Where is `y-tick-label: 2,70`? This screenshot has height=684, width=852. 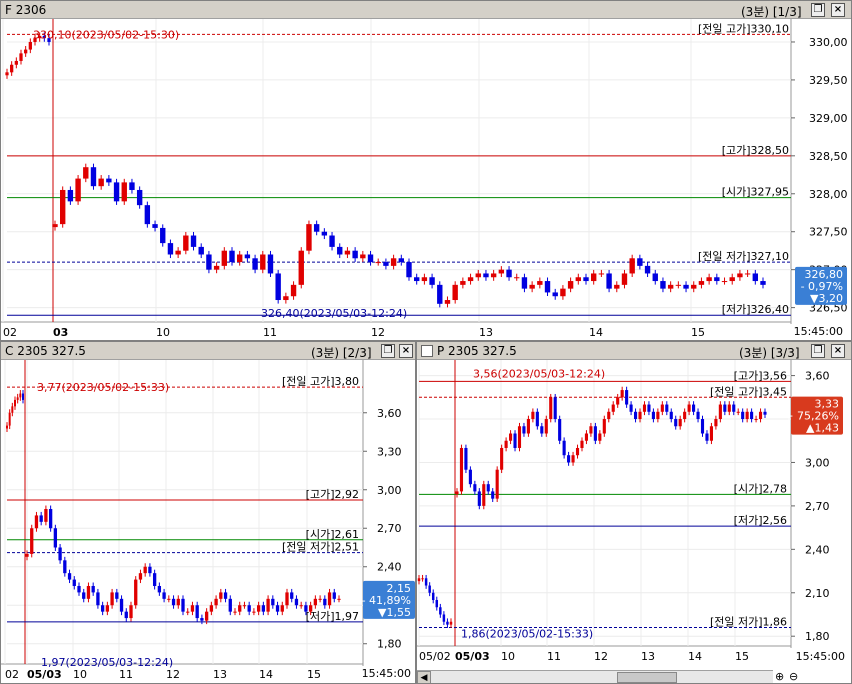
y-tick-label: 2,70 is located at coordinates (389, 528).